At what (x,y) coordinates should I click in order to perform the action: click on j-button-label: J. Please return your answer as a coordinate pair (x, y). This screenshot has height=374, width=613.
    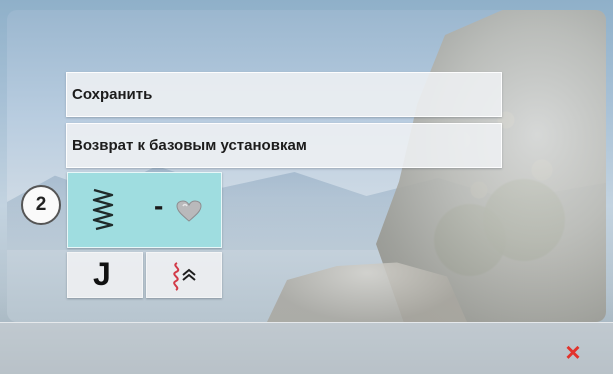
    Looking at the image, I should click on (102, 274).